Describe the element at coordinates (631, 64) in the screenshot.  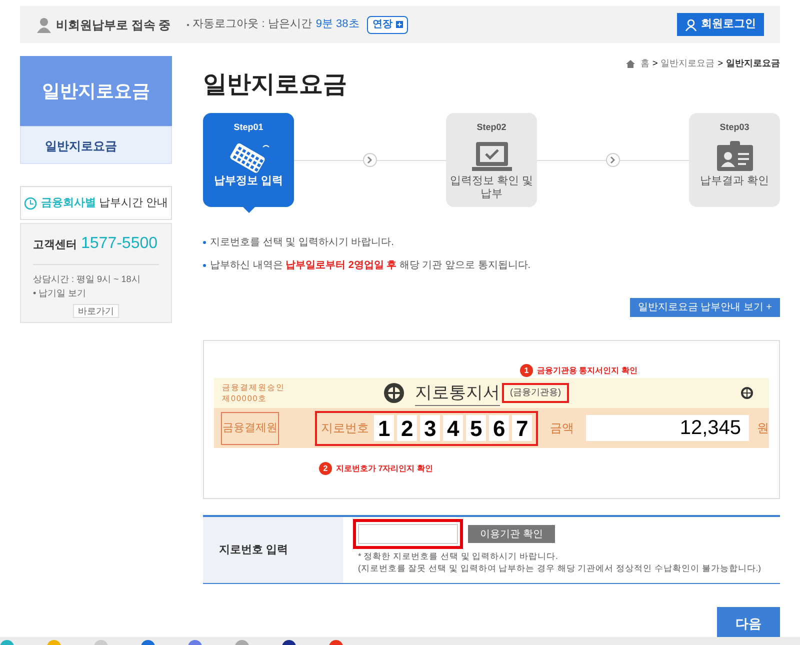
I see `home-icon` at that location.